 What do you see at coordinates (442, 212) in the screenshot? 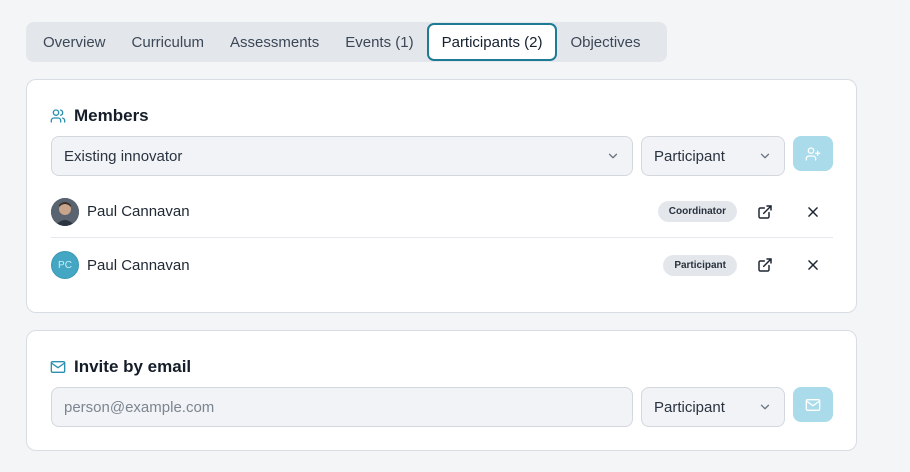
I see `member-row: Paul Cannavan Coordinator` at bounding box center [442, 212].